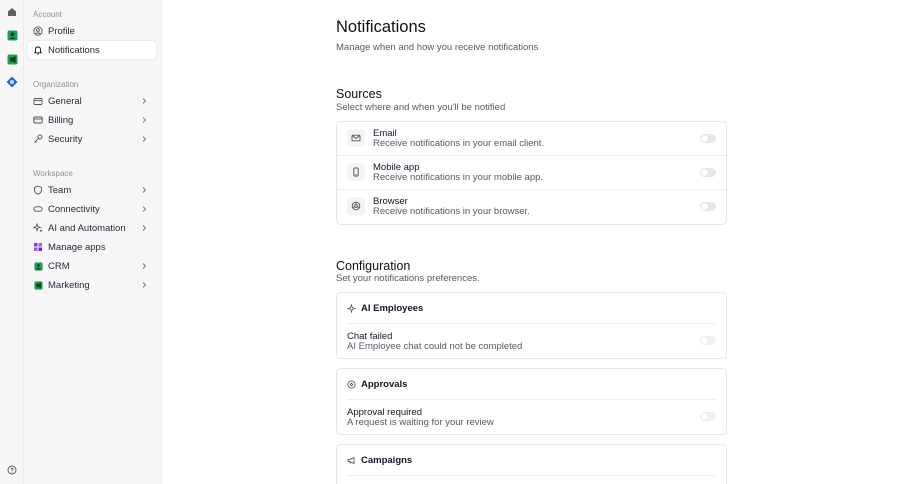 The height and width of the screenshot is (484, 900). I want to click on sources-subtitle: Select where and when you'll be notified, so click(421, 107).